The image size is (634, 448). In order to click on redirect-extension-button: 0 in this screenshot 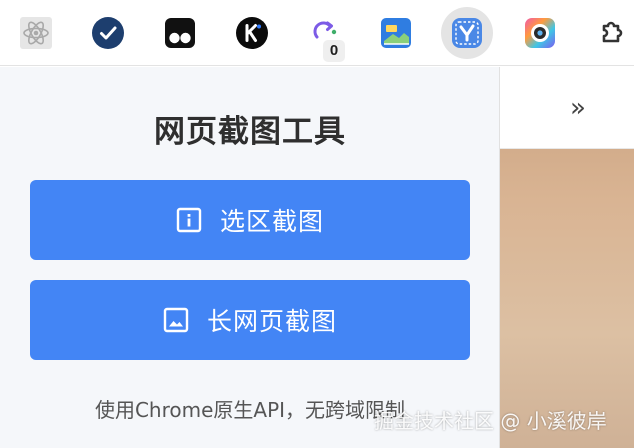, I will do `click(324, 34)`.